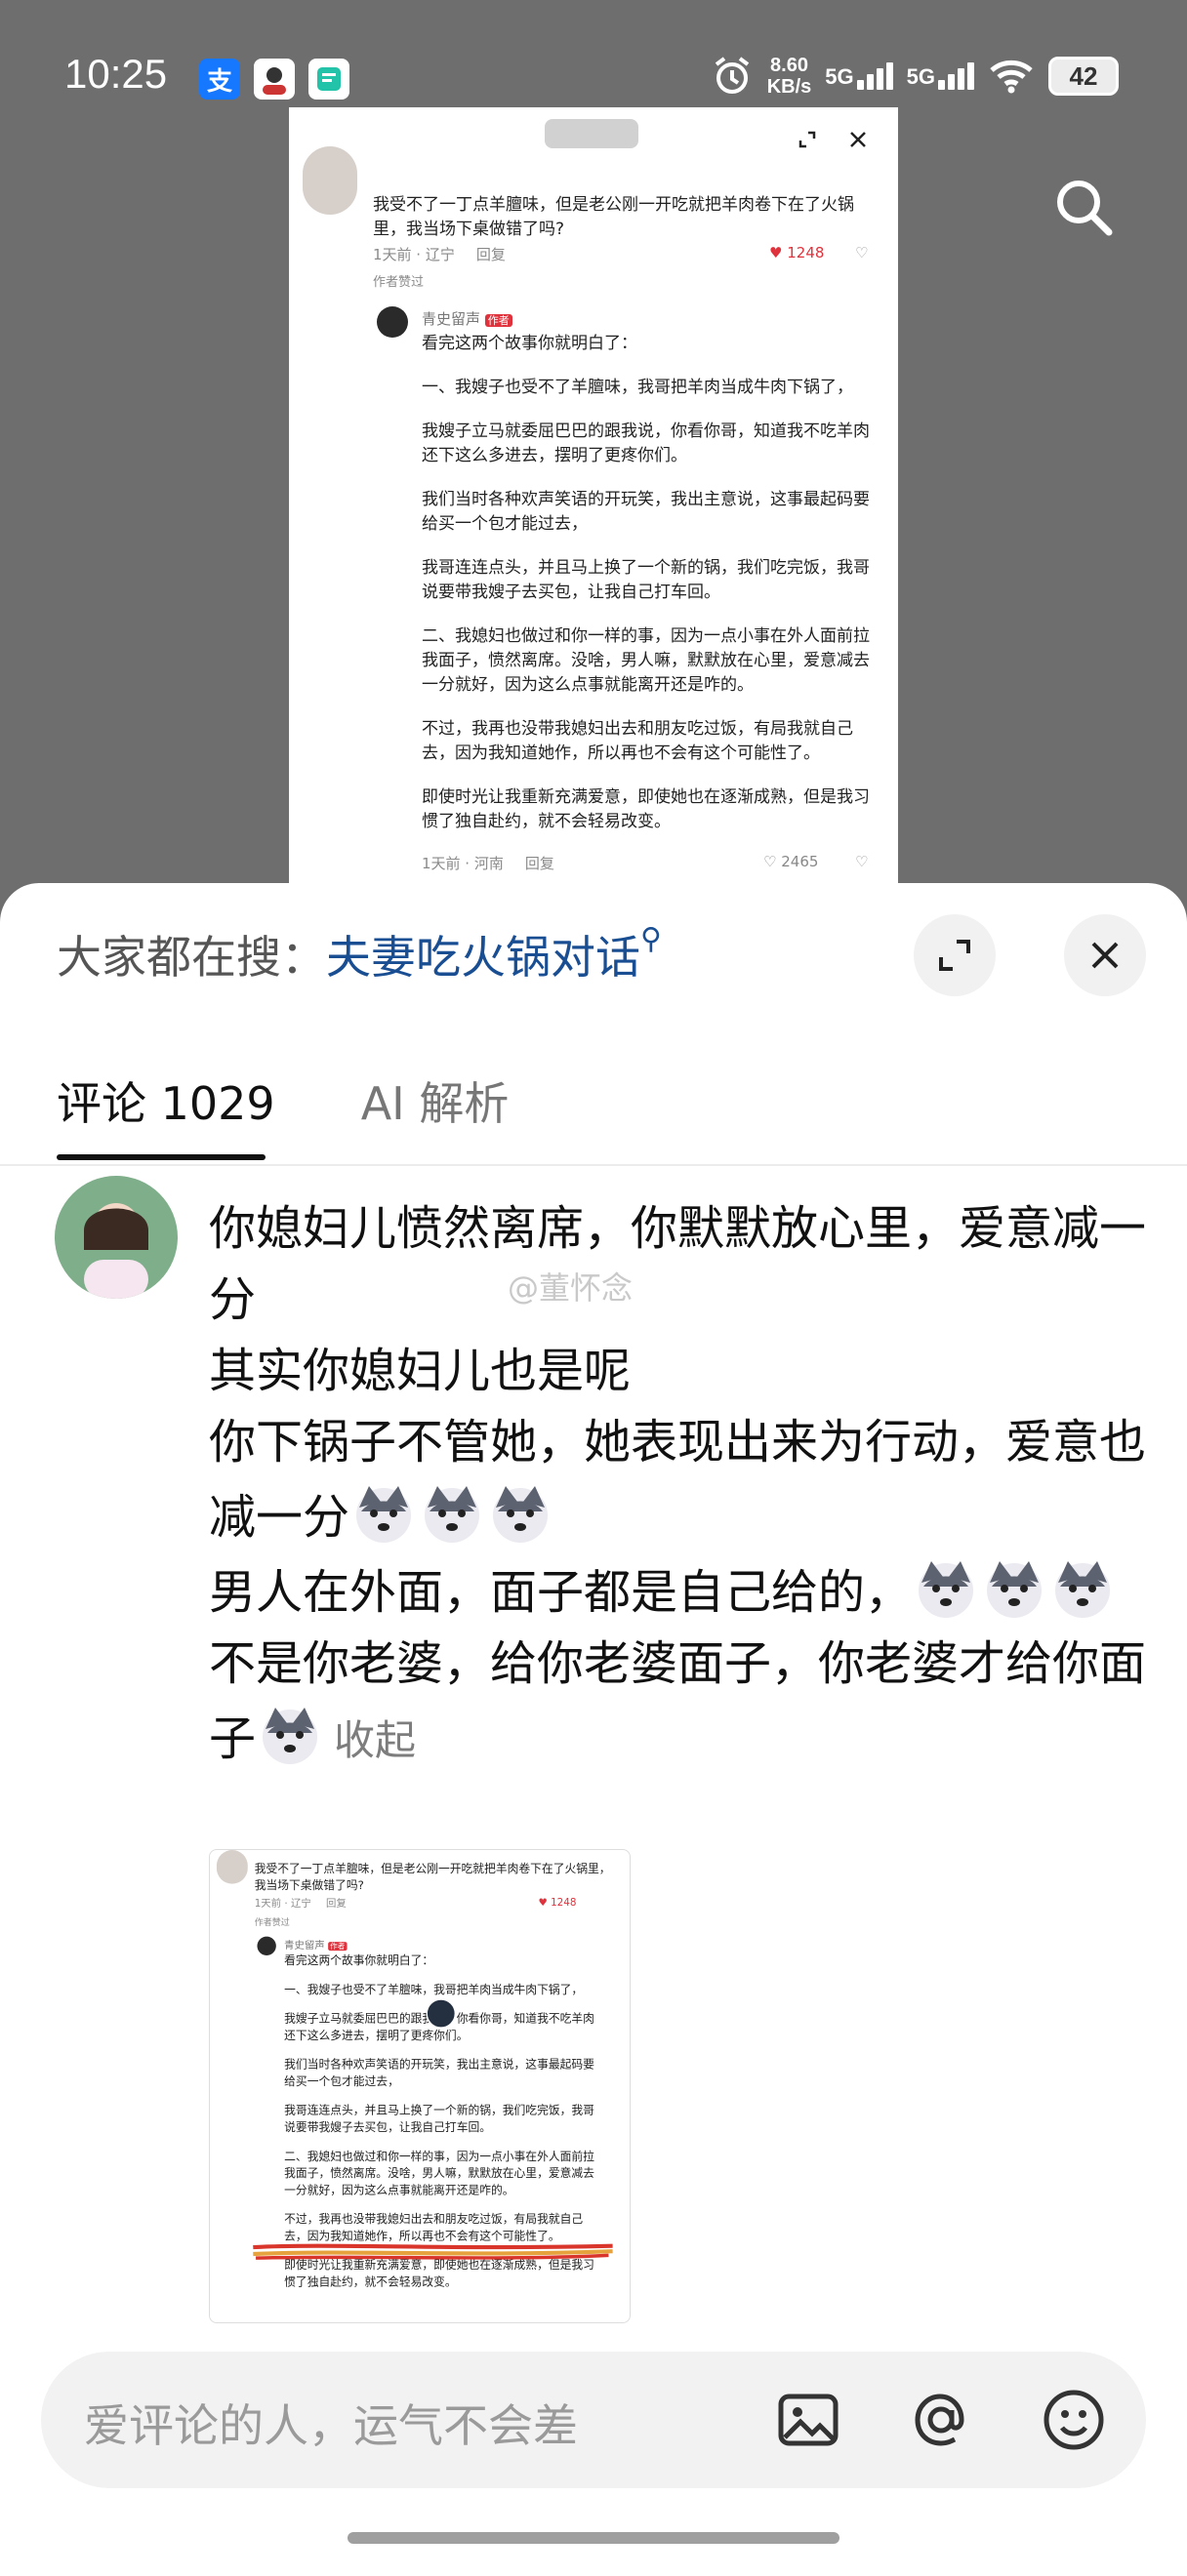 The image size is (1187, 2576). What do you see at coordinates (232, 1867) in the screenshot?
I see `thumb-q-avatar` at bounding box center [232, 1867].